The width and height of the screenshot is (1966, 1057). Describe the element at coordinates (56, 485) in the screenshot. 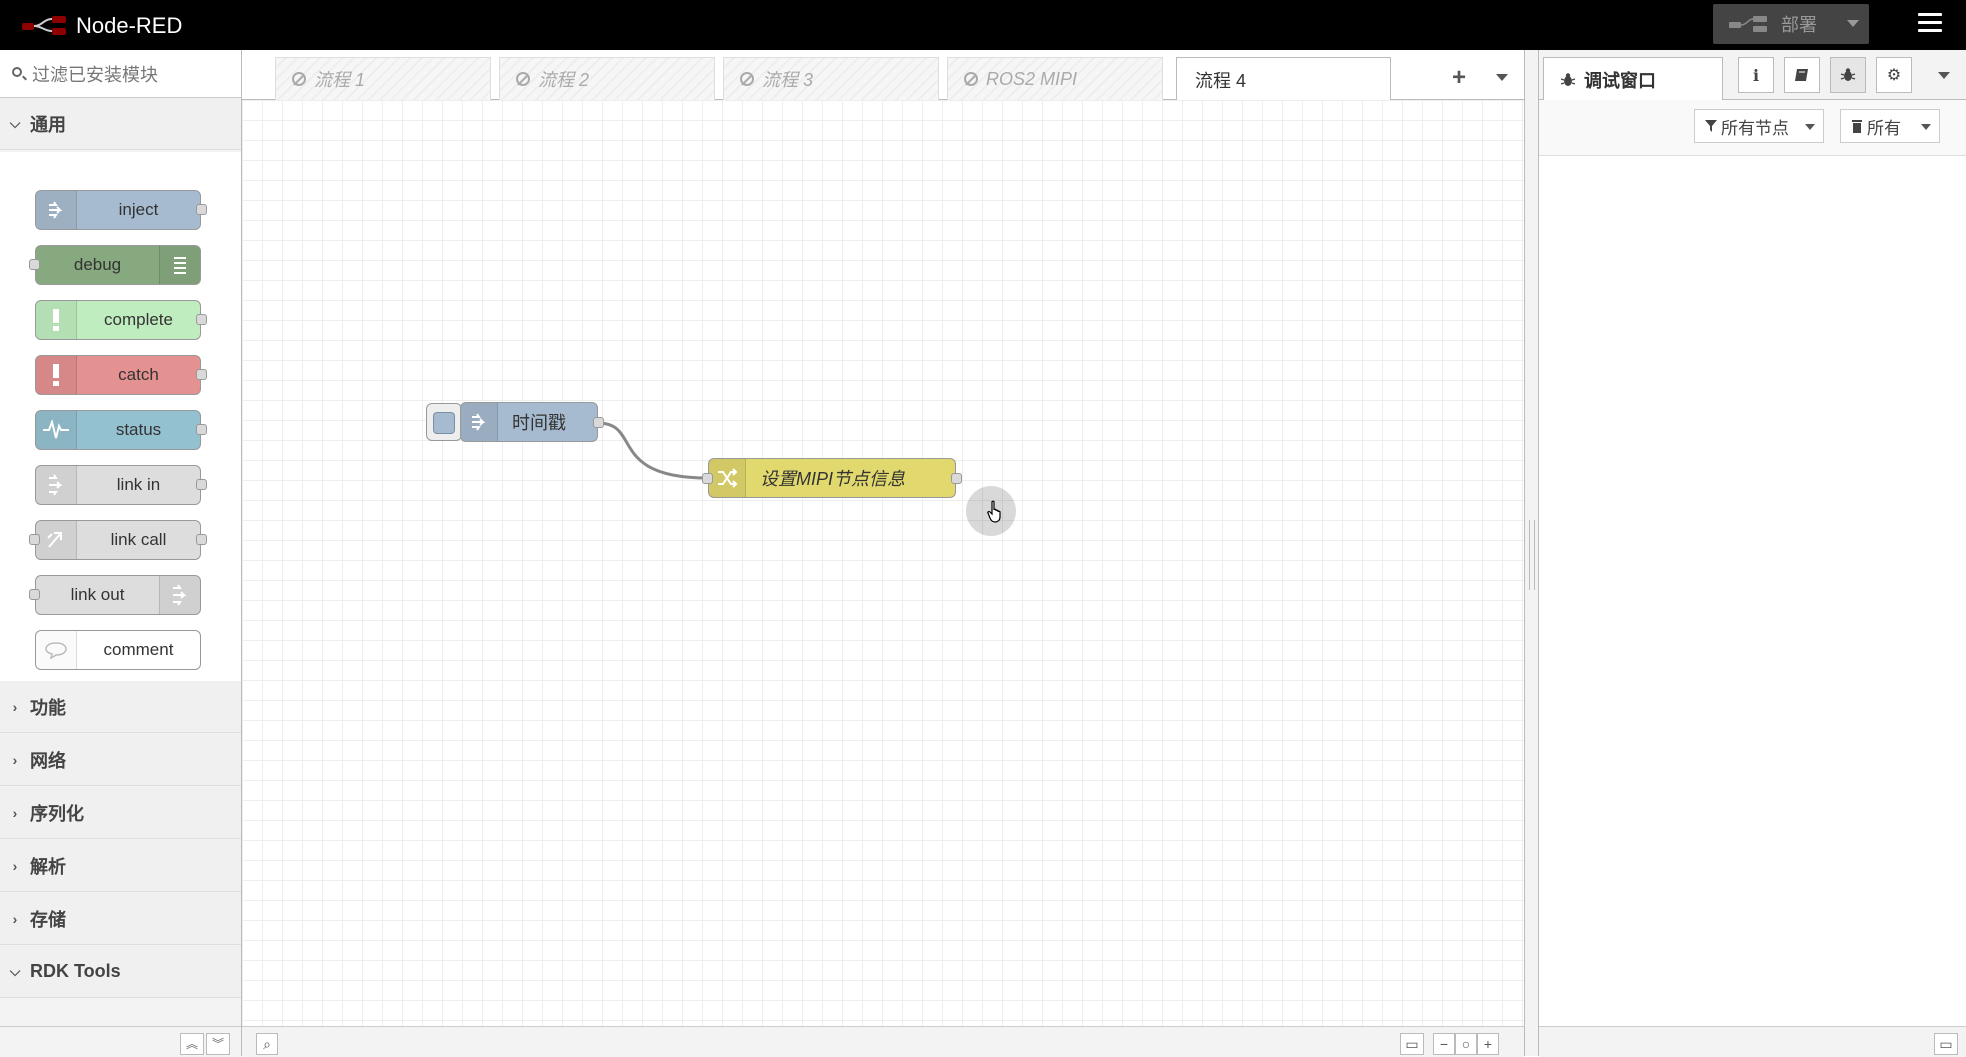

I see `link-in-icon` at that location.